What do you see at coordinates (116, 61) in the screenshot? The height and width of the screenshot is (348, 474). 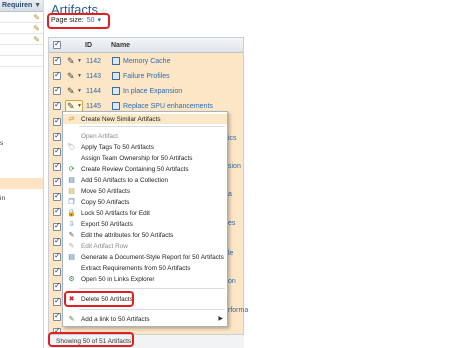 I see `requirement-icon` at bounding box center [116, 61].